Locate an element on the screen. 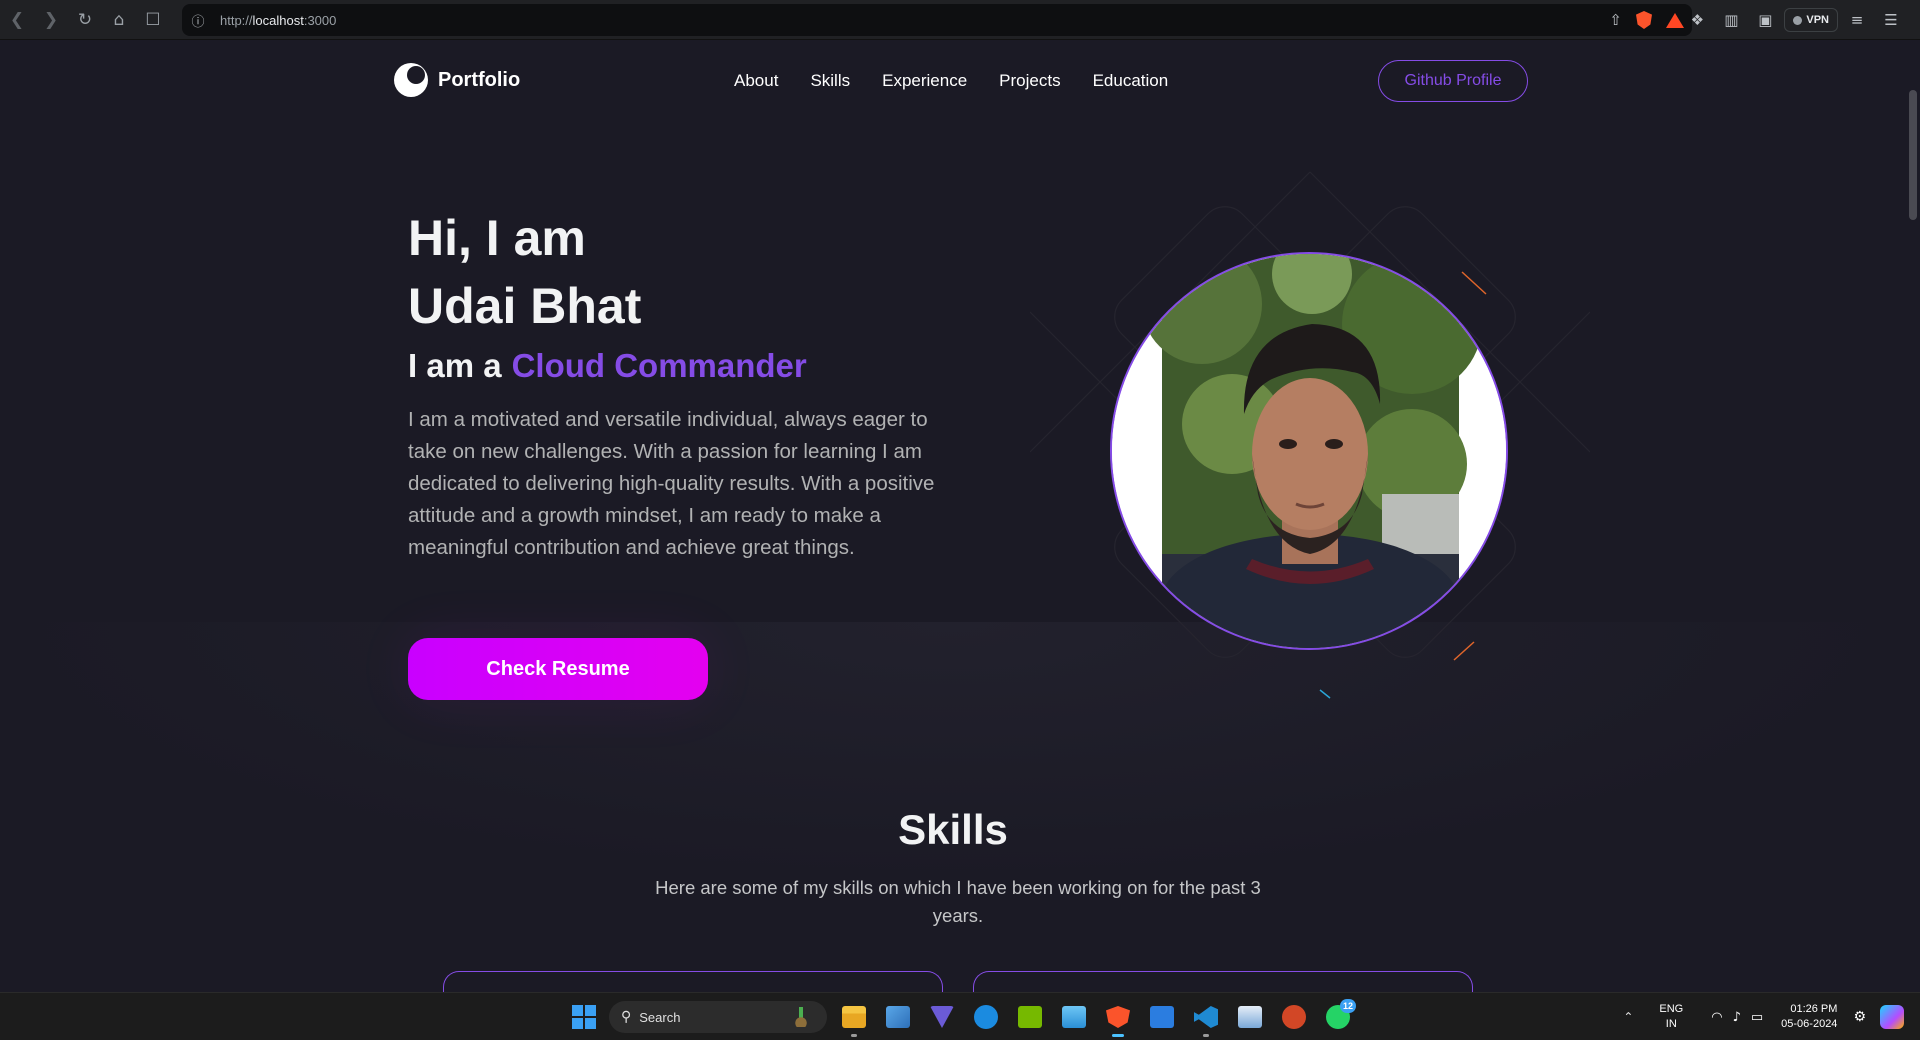 This screenshot has height=1040, width=1920. search-highlight-icon is located at coordinates (801, 1017).